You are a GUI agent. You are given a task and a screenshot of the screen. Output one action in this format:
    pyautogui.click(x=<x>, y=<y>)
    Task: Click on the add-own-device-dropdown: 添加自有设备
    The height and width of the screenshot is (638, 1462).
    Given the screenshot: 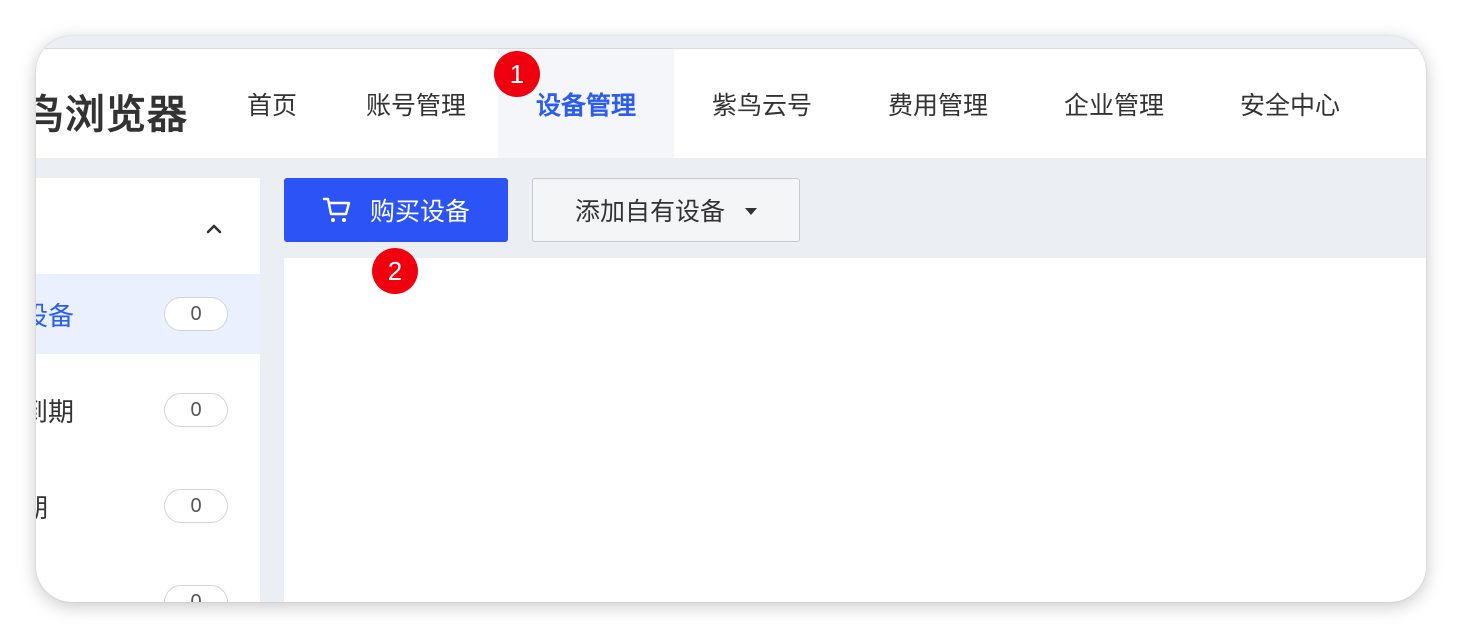 What is the action you would take?
    pyautogui.click(x=666, y=210)
    